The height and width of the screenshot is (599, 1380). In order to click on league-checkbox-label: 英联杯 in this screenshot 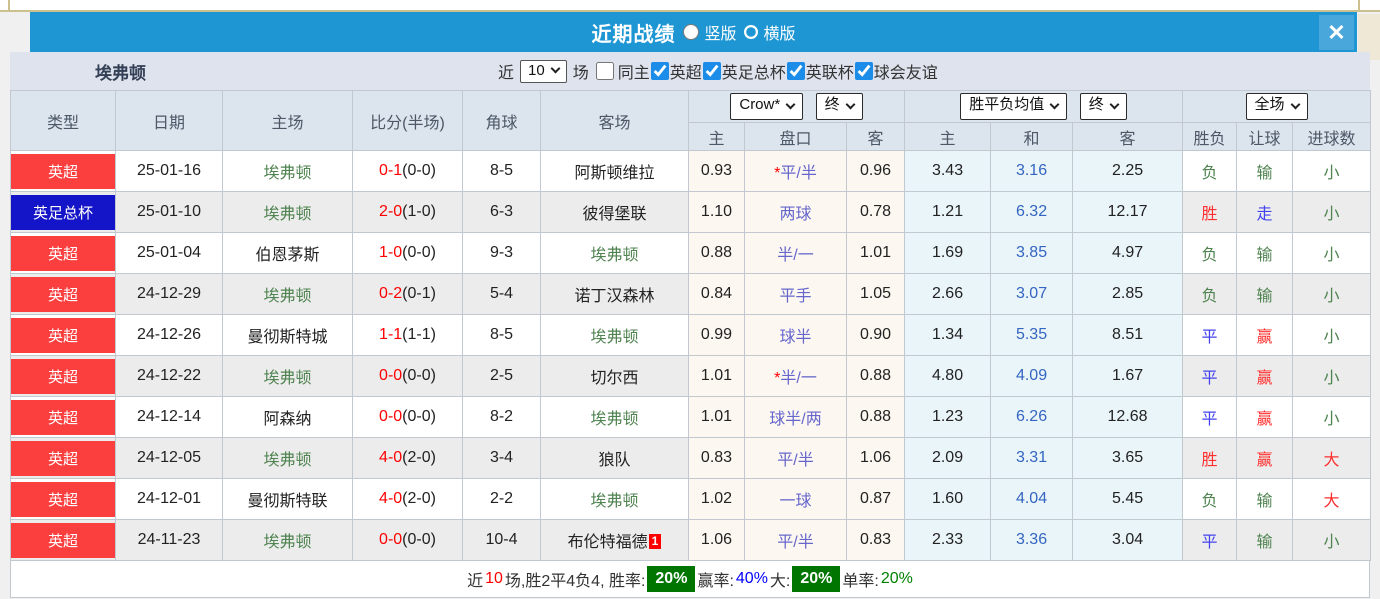, I will do `click(830, 71)`.